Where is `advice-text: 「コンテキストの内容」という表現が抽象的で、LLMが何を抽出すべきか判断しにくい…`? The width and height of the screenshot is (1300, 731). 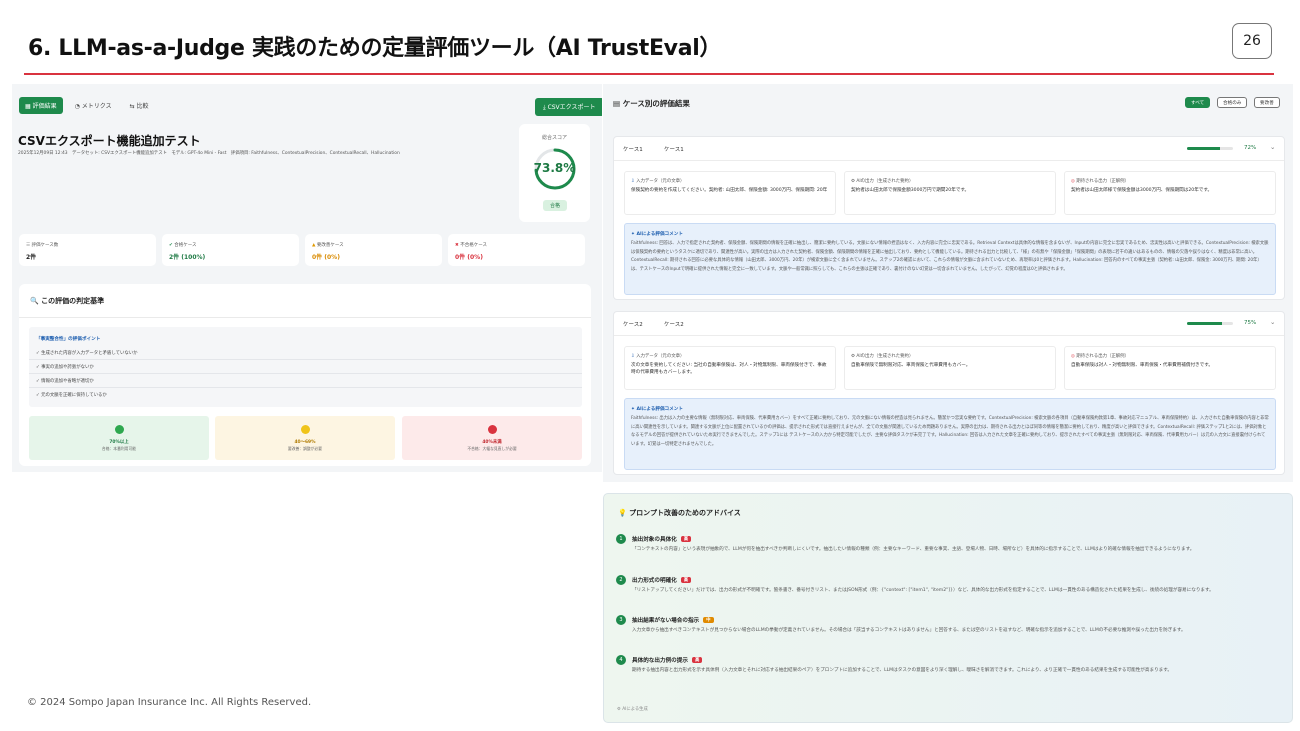 advice-text: 「コンテキストの内容」という表現が抽象的で、LLMが何を抽出すべきか判断しにくい… is located at coordinates (913, 549).